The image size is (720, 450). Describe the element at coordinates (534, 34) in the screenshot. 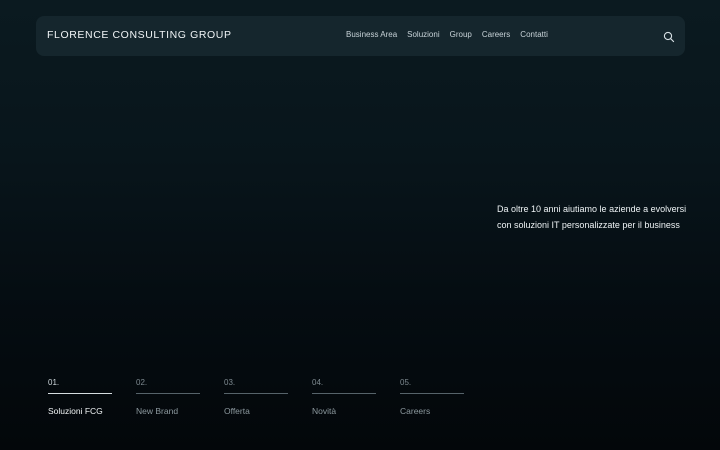

I see `nav-item-contatti: Contatti` at that location.